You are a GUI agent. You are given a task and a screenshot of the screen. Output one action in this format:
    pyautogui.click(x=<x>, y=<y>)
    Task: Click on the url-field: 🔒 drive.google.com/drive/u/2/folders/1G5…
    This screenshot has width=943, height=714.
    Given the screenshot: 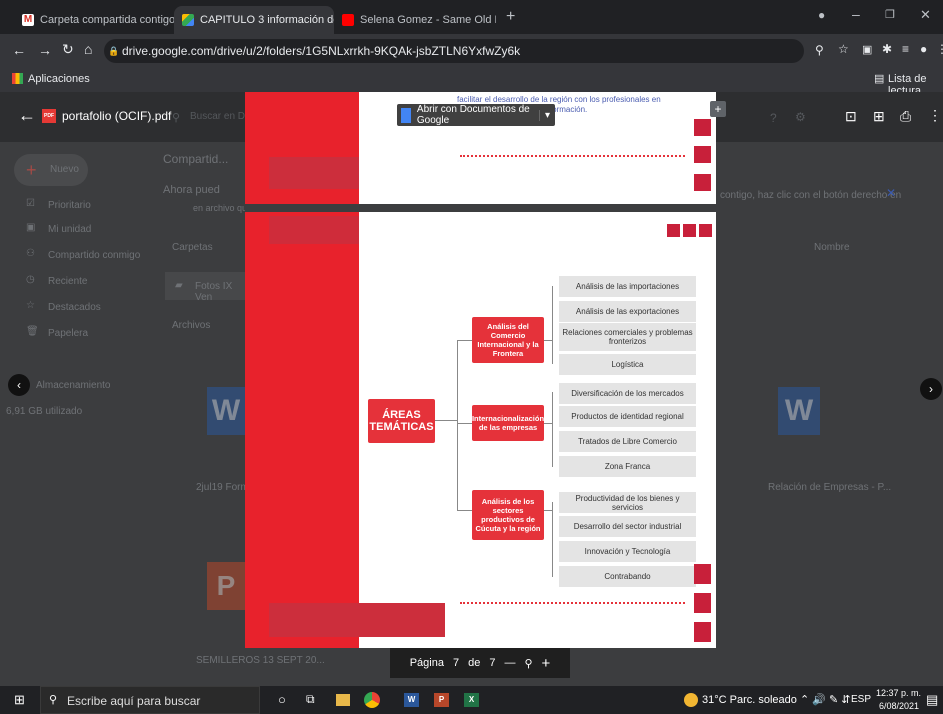 What is the action you would take?
    pyautogui.click(x=454, y=51)
    